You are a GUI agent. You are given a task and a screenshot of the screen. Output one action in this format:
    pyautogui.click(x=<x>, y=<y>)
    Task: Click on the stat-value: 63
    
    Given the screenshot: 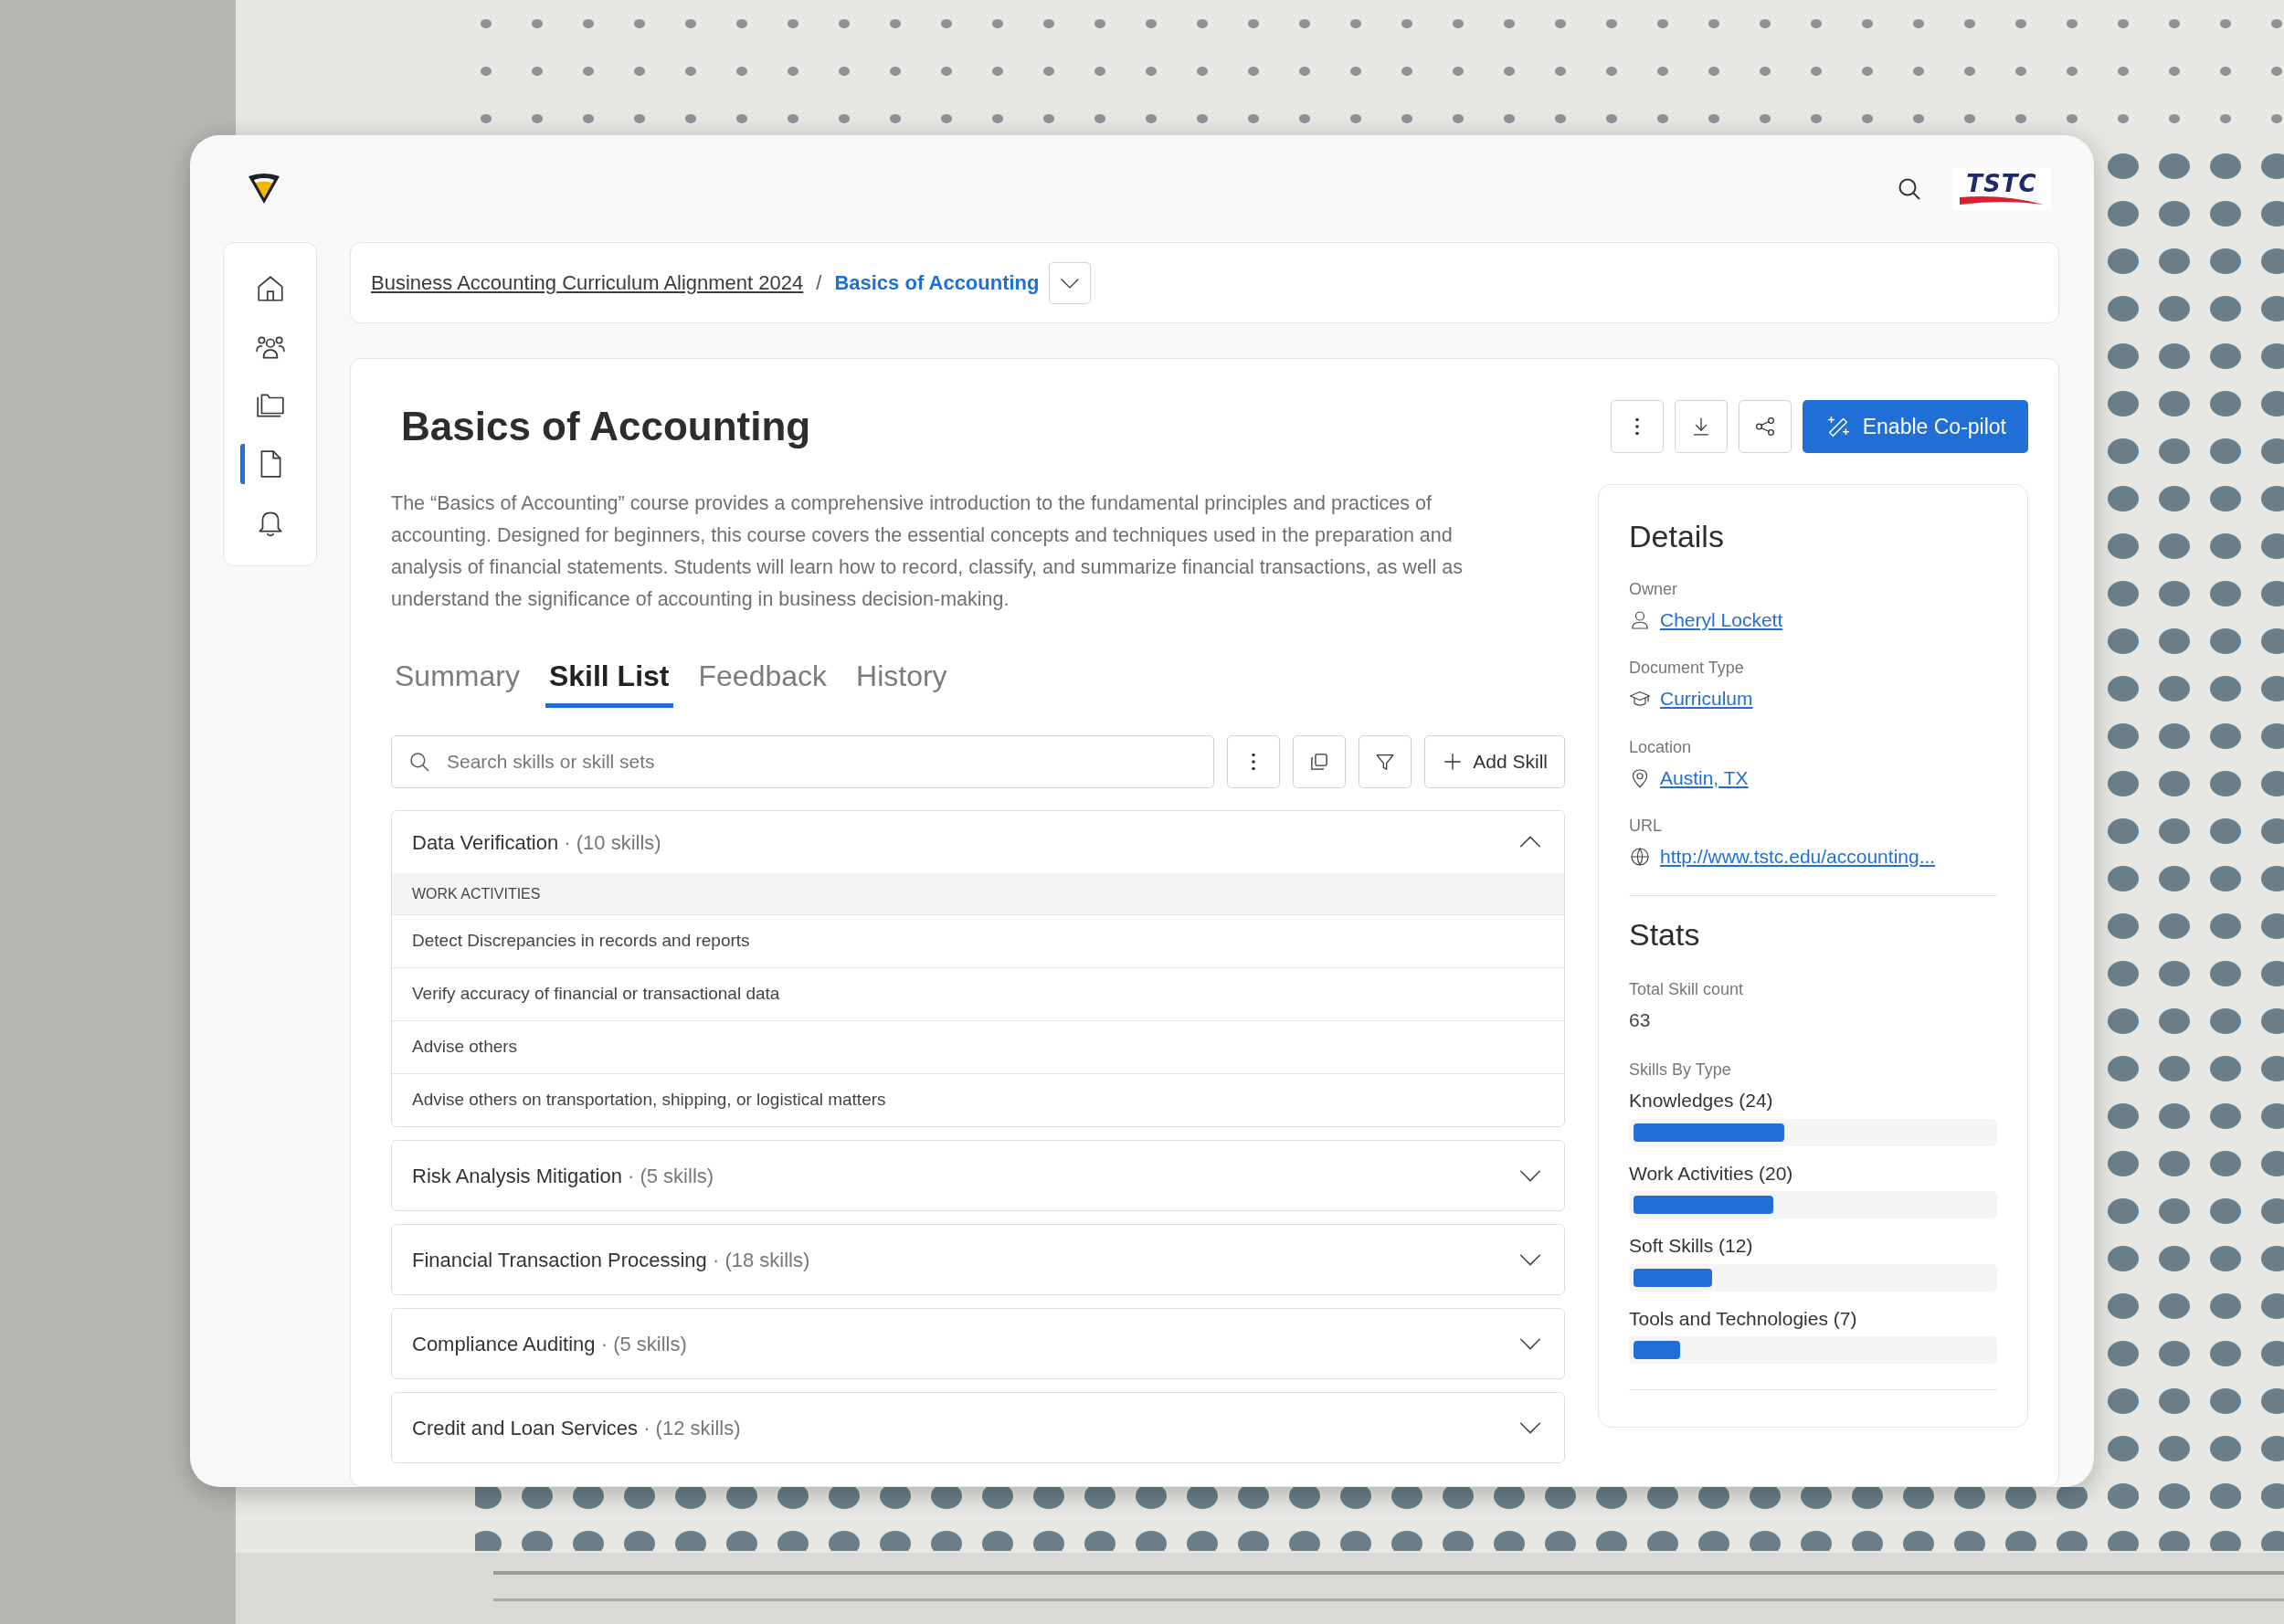 What is the action you would take?
    pyautogui.click(x=1640, y=1020)
    